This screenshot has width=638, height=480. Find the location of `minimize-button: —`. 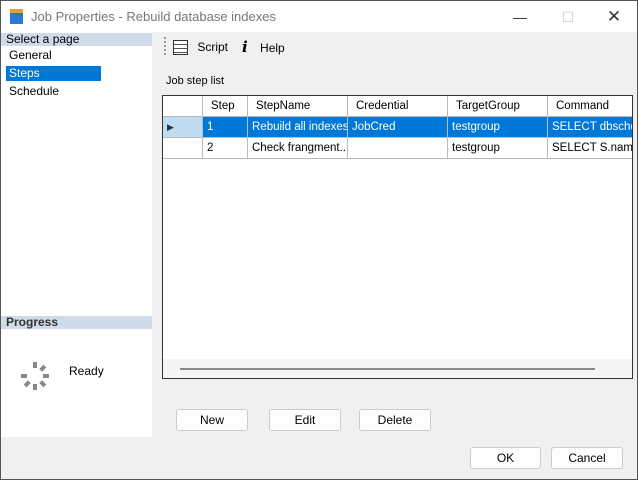

minimize-button: — is located at coordinates (520, 17).